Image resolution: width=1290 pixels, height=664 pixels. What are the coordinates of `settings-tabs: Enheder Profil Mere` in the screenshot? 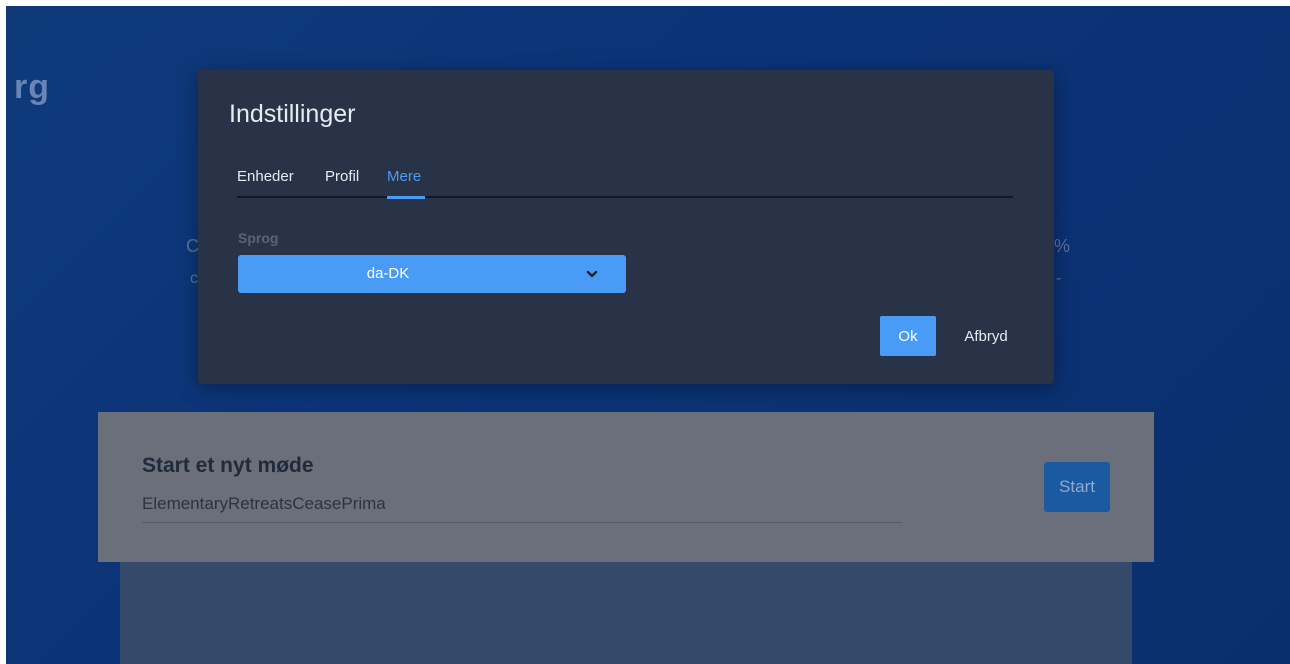 It's located at (625, 183).